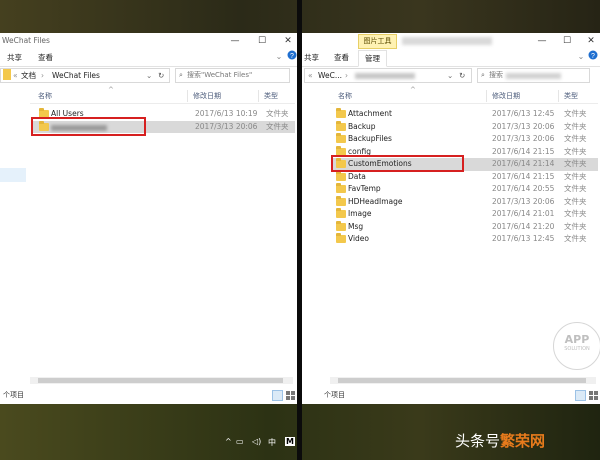 Image resolution: width=600 pixels, height=460 pixels. Describe the element at coordinates (256, 441) in the screenshot. I see `speaker-icon: ◁)` at that location.